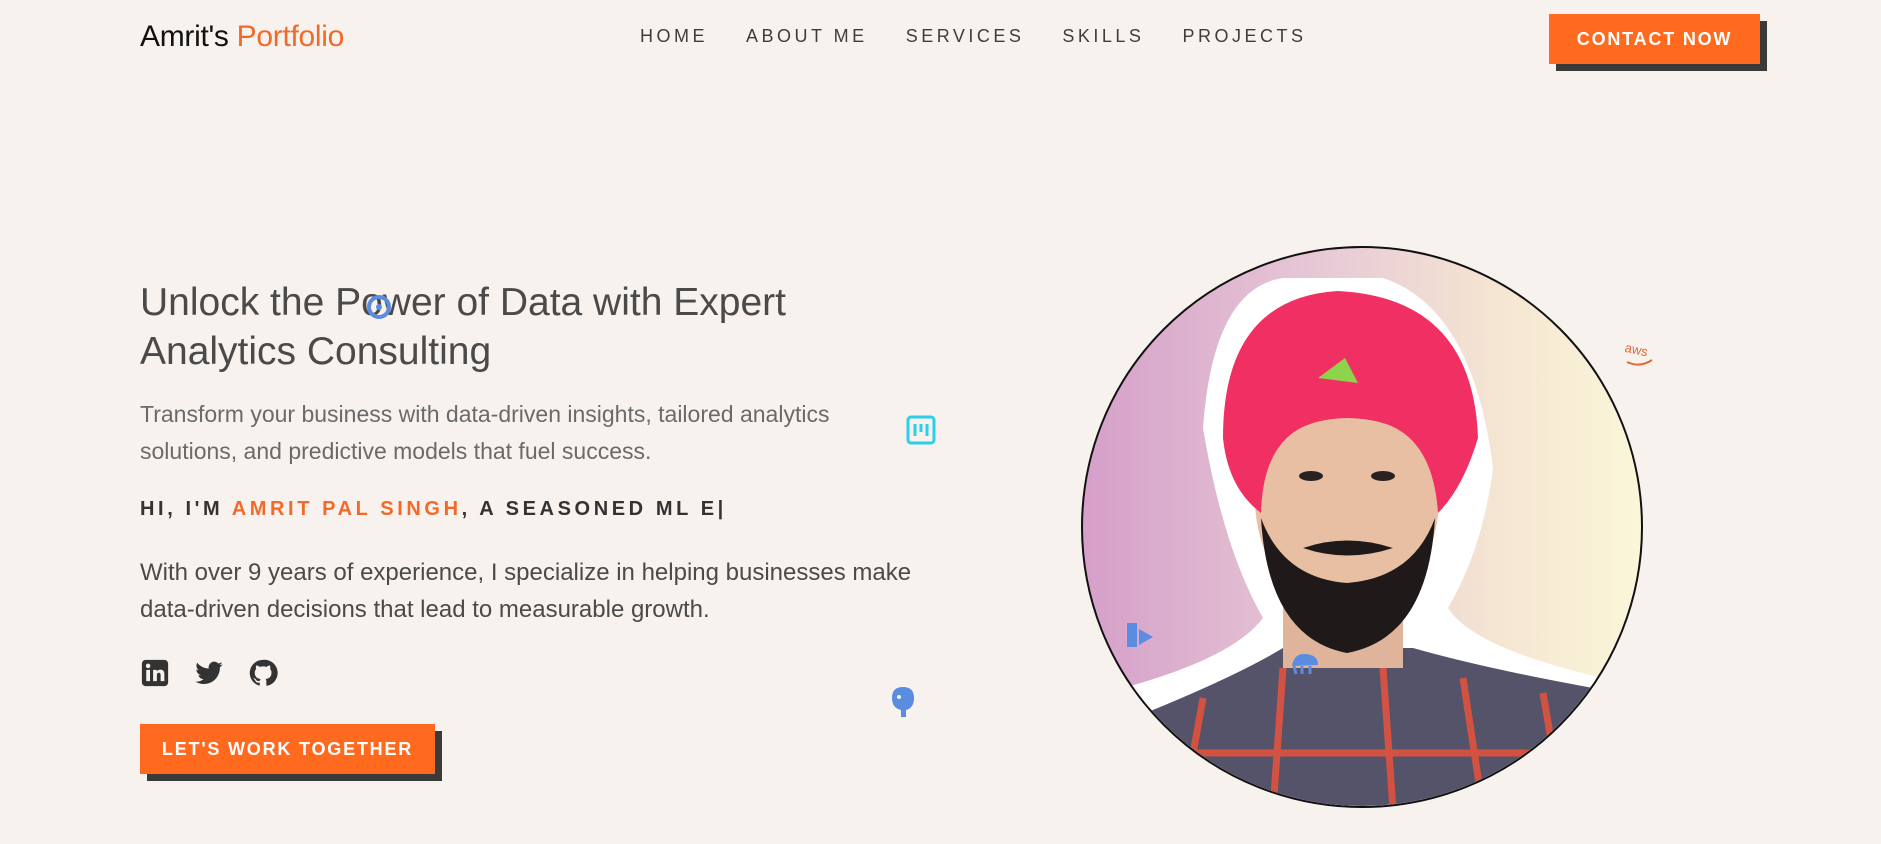 This screenshot has width=1881, height=844. I want to click on aws-icon: aws, so click(1640, 356).